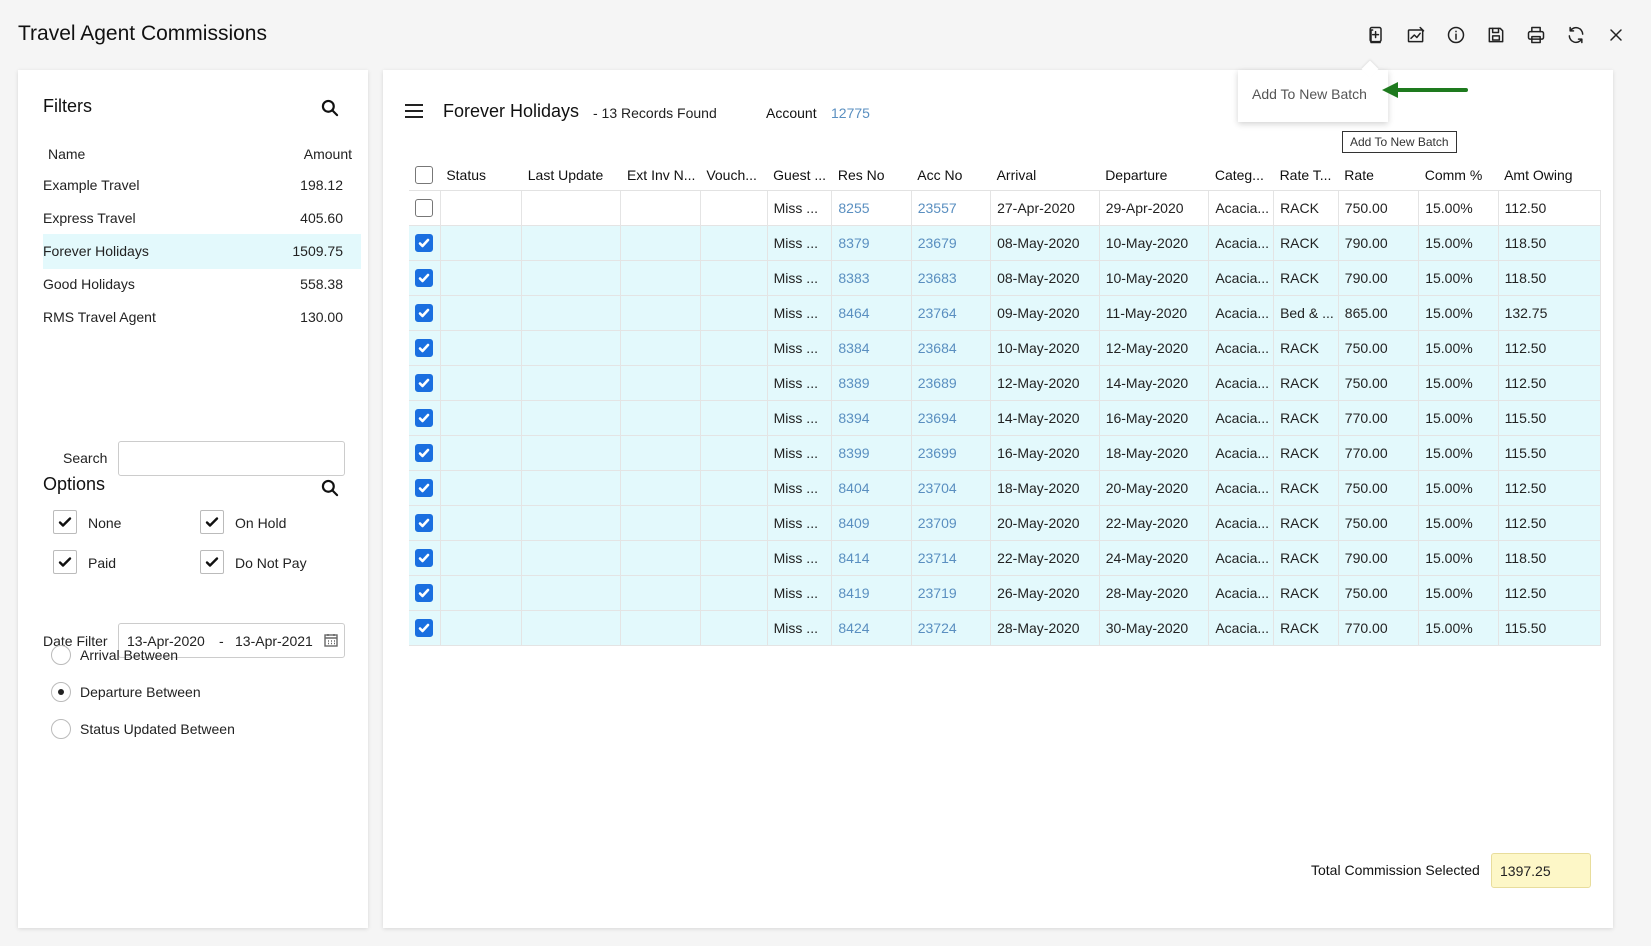  What do you see at coordinates (414, 111) in the screenshot?
I see `menu-icon` at bounding box center [414, 111].